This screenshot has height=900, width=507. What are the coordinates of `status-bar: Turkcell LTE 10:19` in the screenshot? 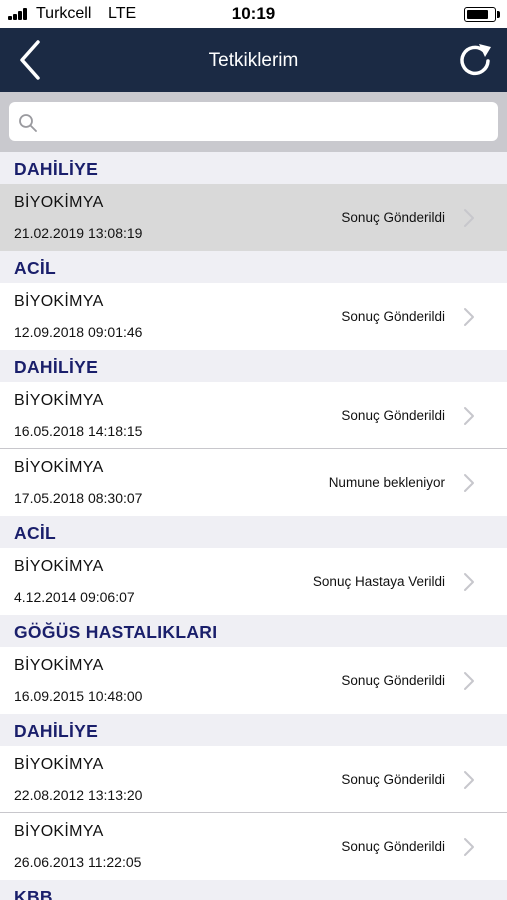 It's located at (253, 14).